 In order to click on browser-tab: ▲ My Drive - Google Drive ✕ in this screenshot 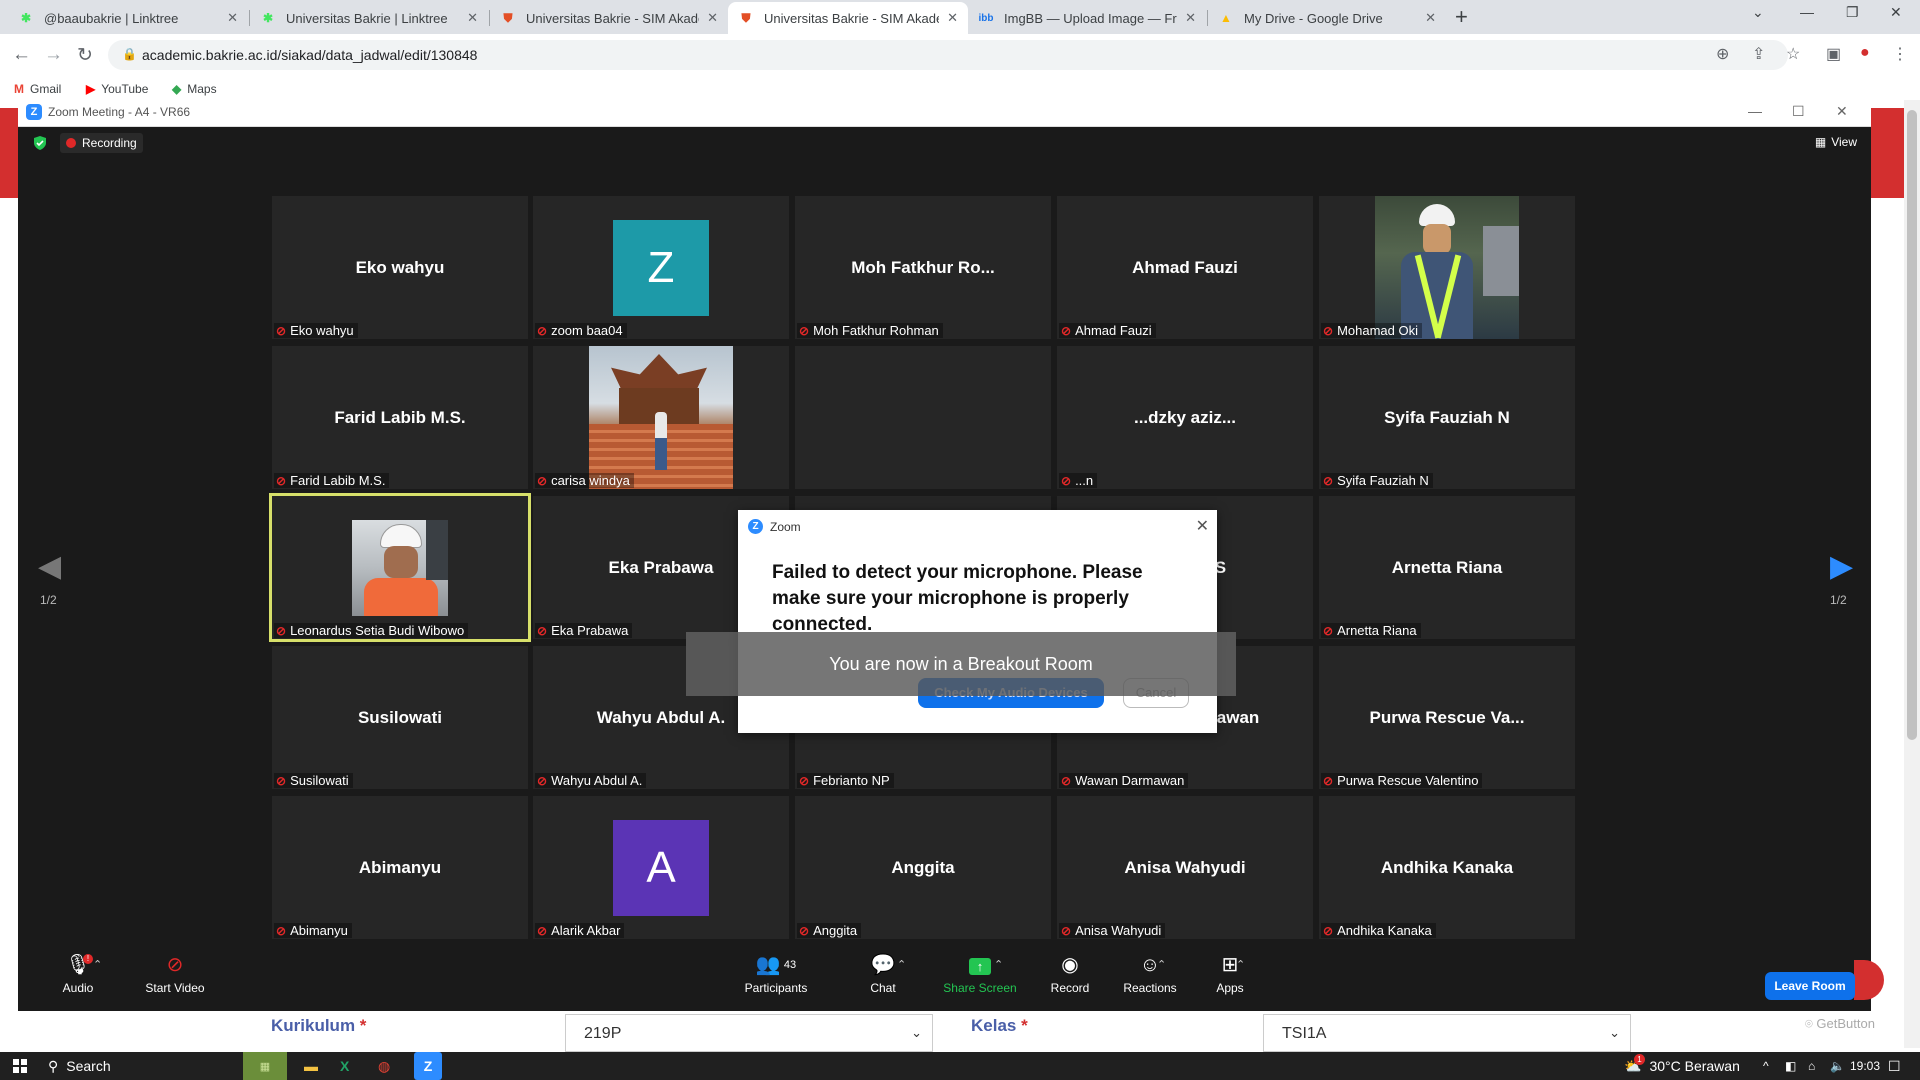, I will do `click(1327, 18)`.